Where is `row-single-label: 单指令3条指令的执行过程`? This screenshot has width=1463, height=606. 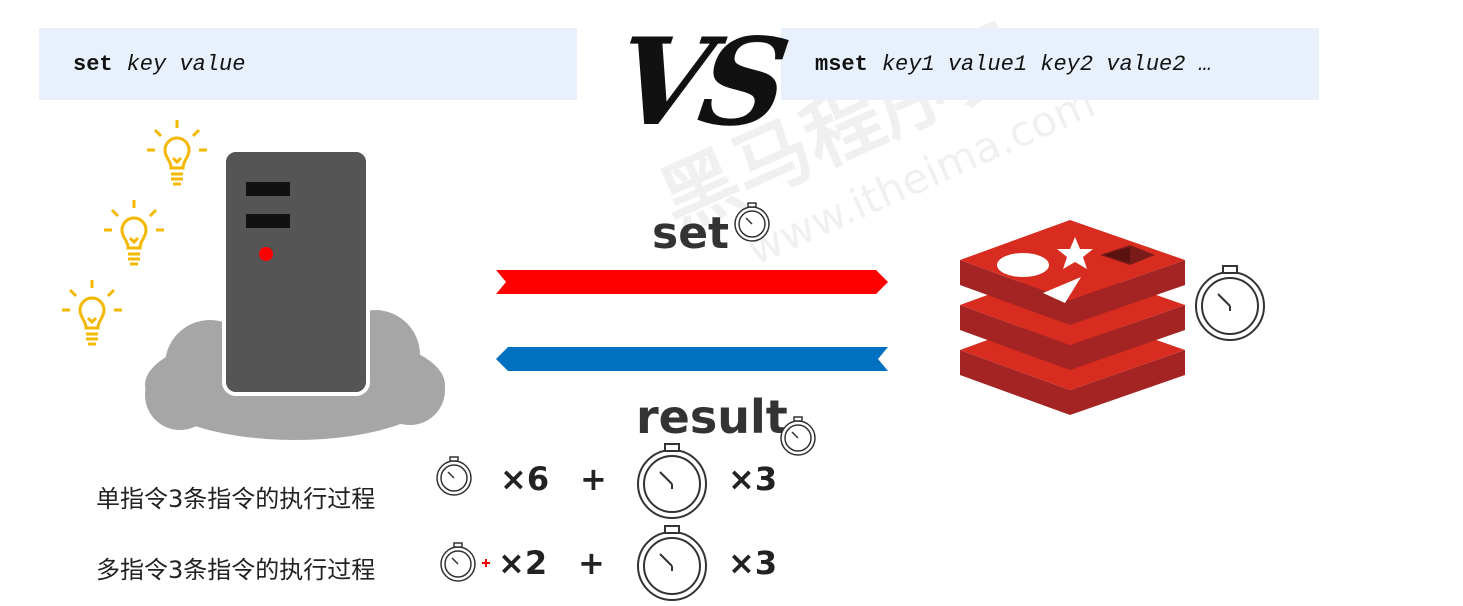
row-single-label: 单指令3条指令的执行过程 is located at coordinates (236, 499).